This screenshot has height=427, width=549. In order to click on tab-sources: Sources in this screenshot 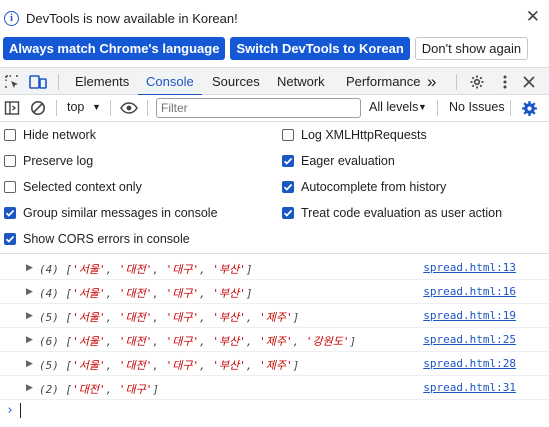, I will do `click(236, 81)`.